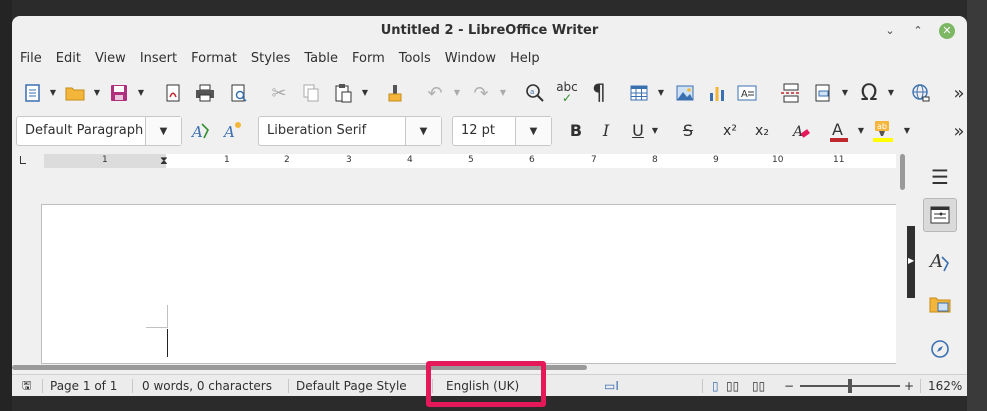 Image resolution: width=987 pixels, height=411 pixels. I want to click on insert-field-icon, so click(823, 93).